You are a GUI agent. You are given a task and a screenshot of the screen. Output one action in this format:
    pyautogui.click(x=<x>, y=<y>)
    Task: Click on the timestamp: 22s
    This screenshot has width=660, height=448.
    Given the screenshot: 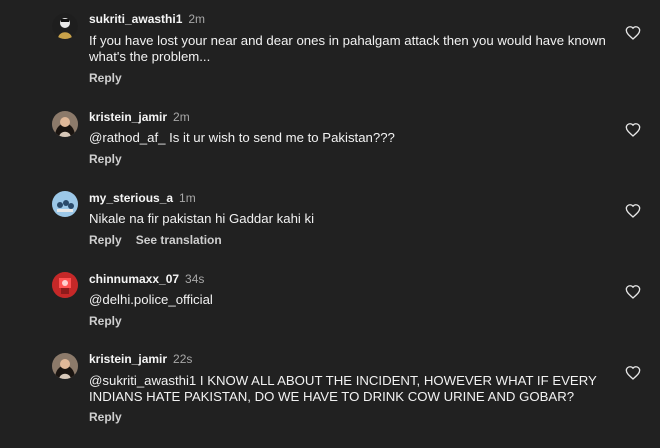 What is the action you would take?
    pyautogui.click(x=183, y=359)
    